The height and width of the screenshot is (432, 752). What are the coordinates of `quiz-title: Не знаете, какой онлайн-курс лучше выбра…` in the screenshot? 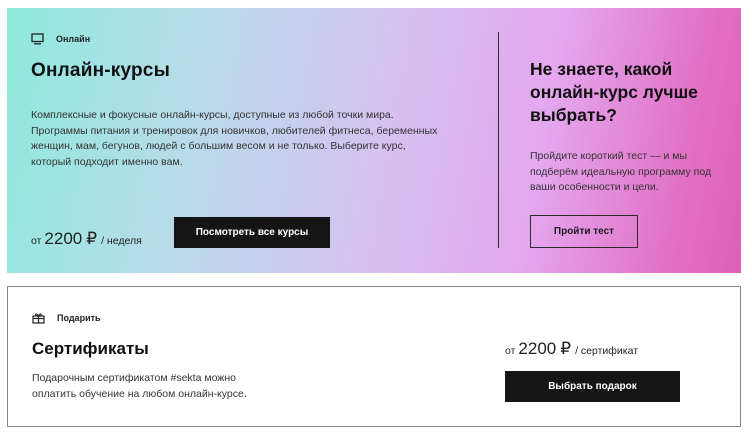 It's located at (614, 92).